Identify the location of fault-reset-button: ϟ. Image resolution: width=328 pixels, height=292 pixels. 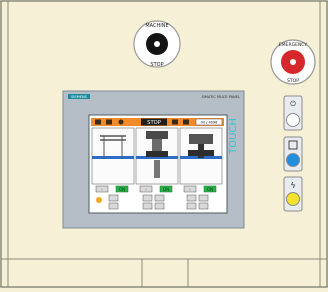
(293, 194).